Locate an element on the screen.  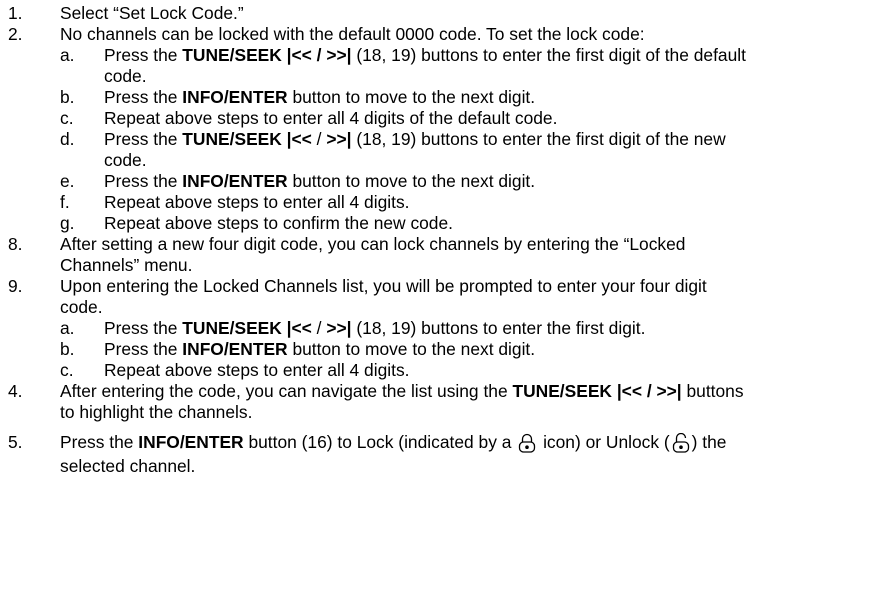
sub2-d-continuation: code. is located at coordinates (125, 160).